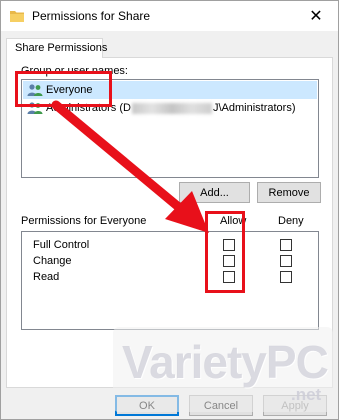 Image resolution: width=339 pixels, height=420 pixels. Describe the element at coordinates (91, 16) in the screenshot. I see `window-title: Permissions for Share` at that location.